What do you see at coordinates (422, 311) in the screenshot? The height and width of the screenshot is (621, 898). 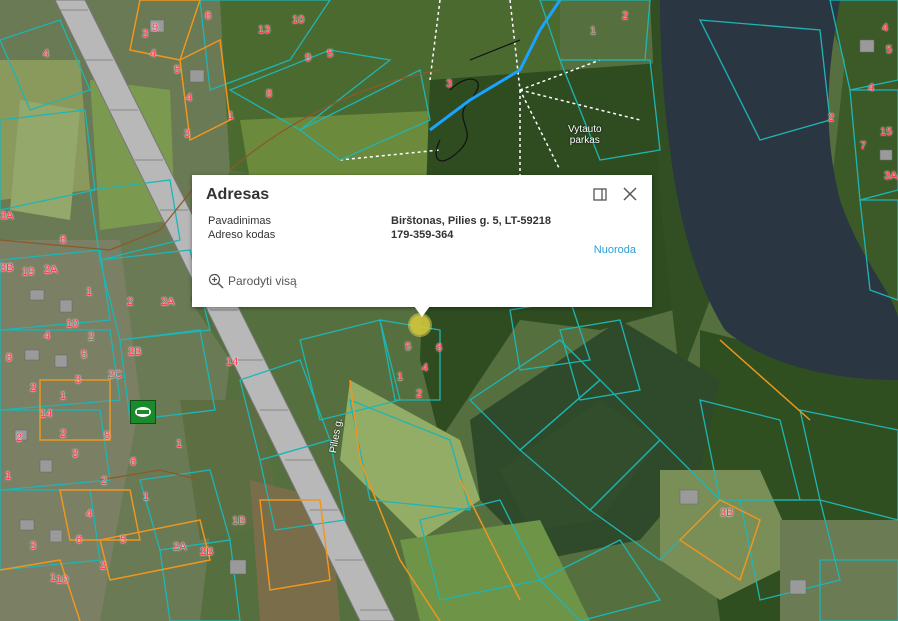 I see `popup-pointer` at bounding box center [422, 311].